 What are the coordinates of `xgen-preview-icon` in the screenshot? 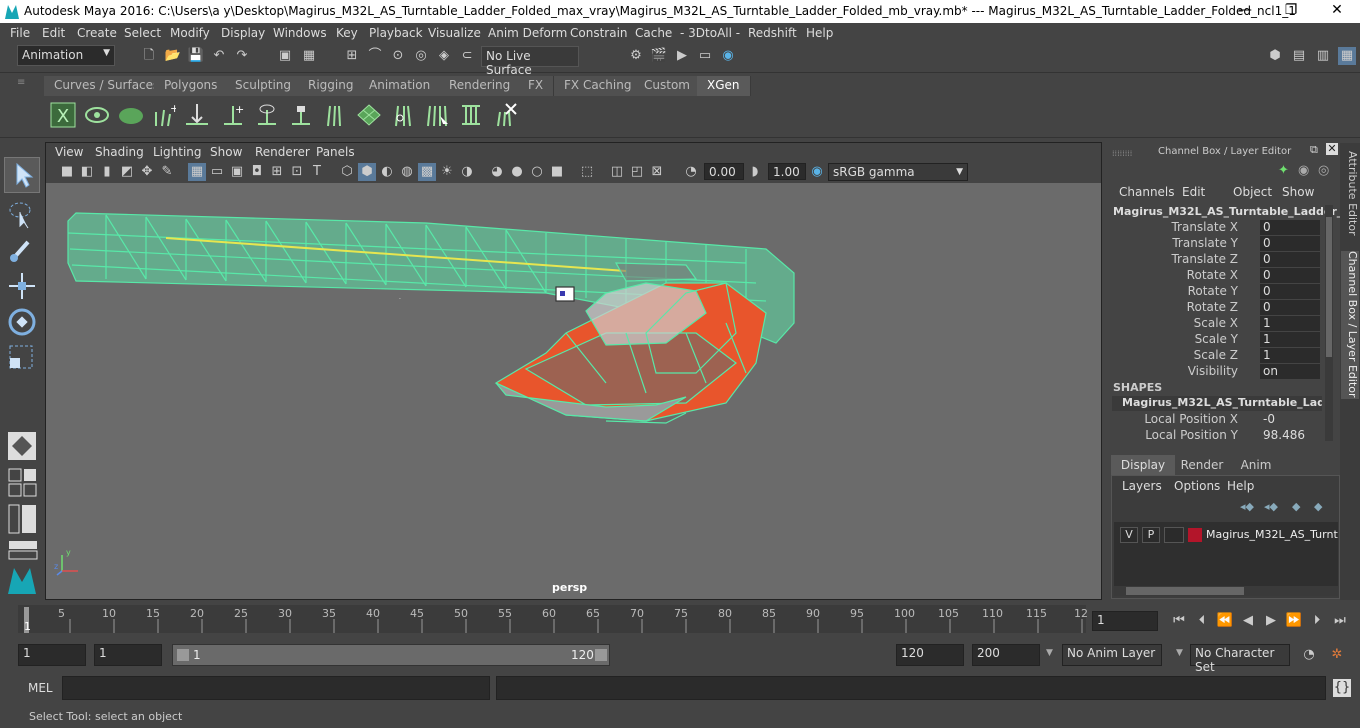 It's located at (97, 115).